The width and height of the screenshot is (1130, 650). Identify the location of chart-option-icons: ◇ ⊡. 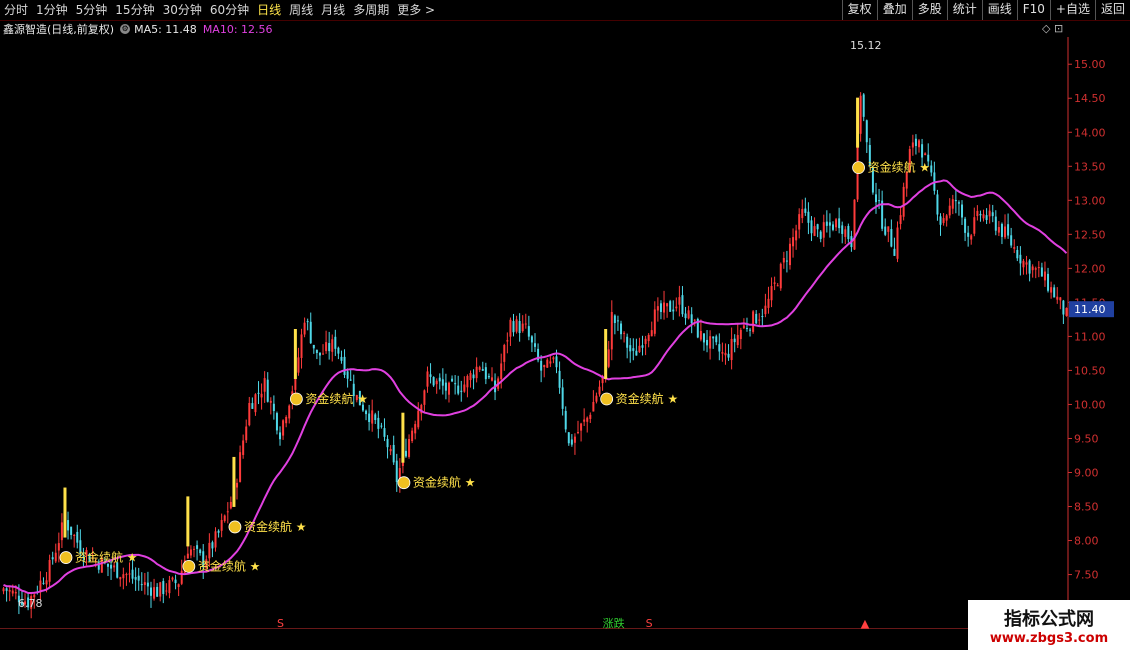
(1052, 28).